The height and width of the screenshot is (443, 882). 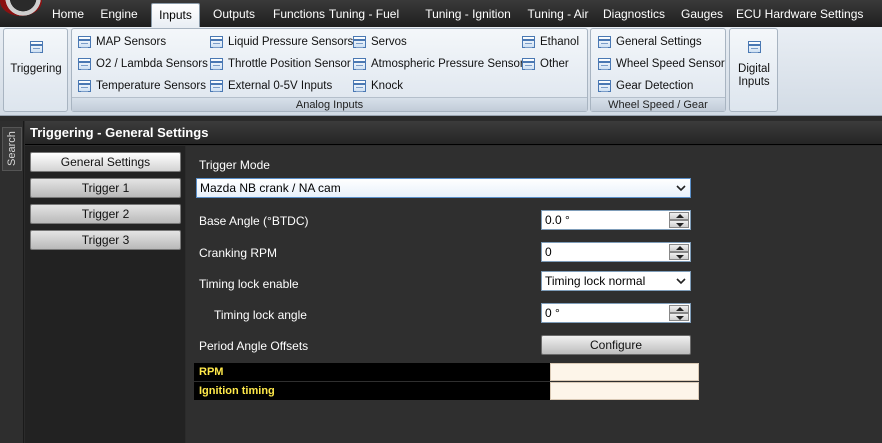 What do you see at coordinates (289, 64) in the screenshot?
I see `throttle-position-sensor-label: Throttle Position Sensor` at bounding box center [289, 64].